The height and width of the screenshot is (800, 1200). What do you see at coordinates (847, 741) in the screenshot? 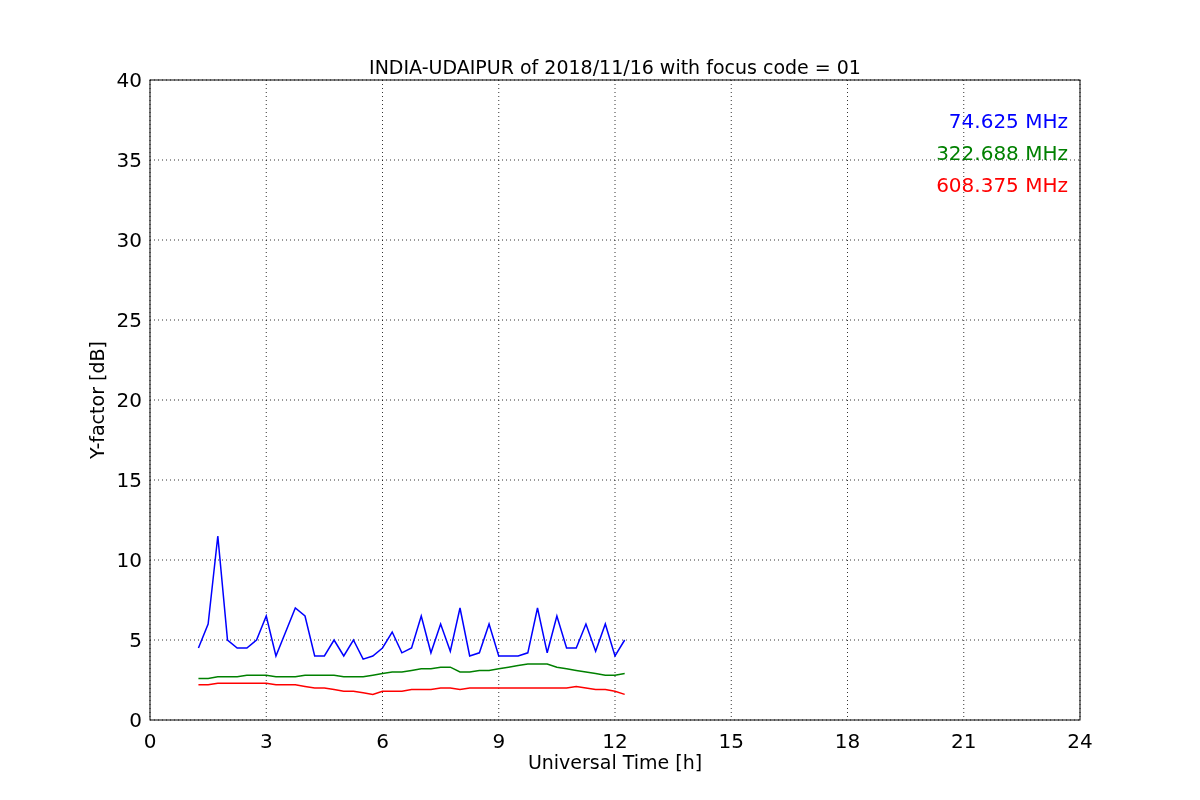
I see `x-tick-label: 18` at bounding box center [847, 741].